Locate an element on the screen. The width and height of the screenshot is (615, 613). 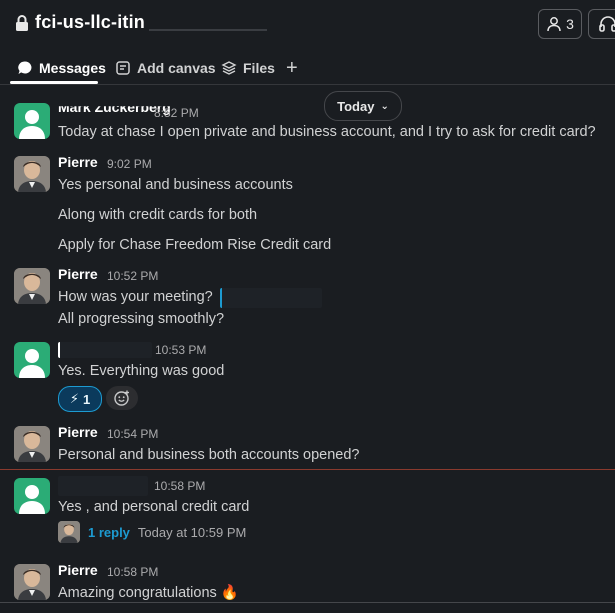
lock-icon is located at coordinates (22, 22).